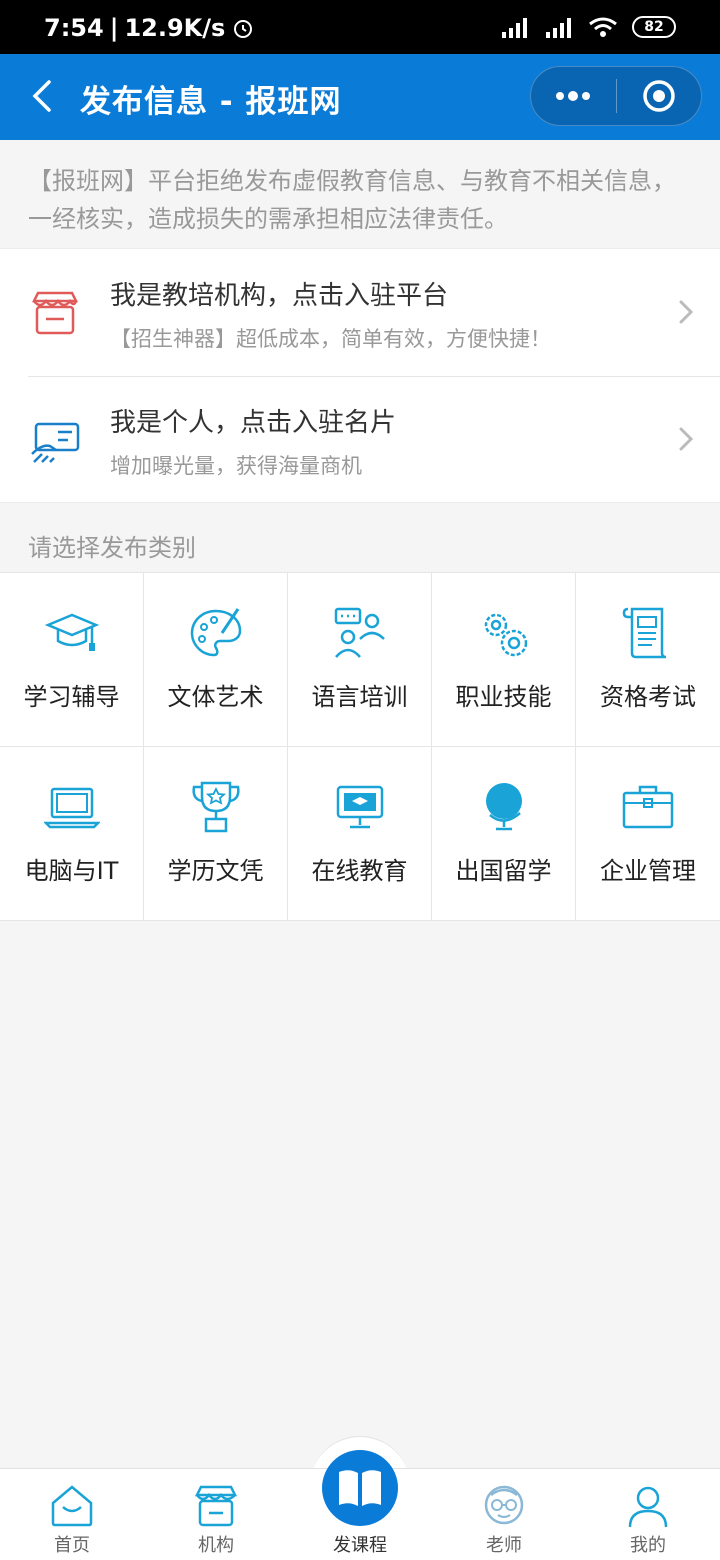 Image resolution: width=720 pixels, height=1560 pixels. I want to click on status-left: 7:54 | 12.9K/s, so click(149, 28).